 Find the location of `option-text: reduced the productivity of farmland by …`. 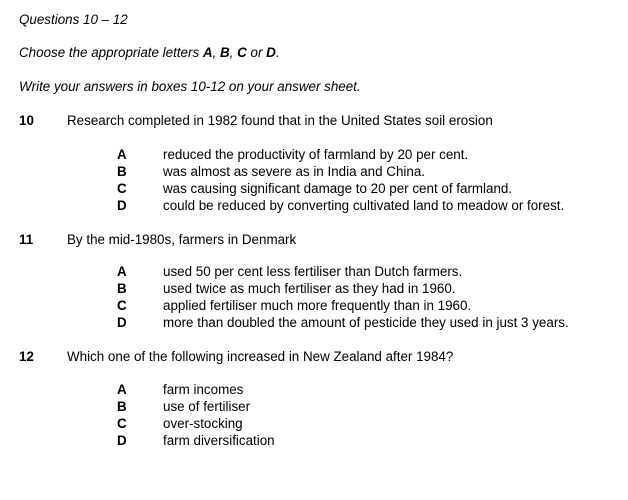

option-text: reduced the productivity of farmland by … is located at coordinates (316, 154).